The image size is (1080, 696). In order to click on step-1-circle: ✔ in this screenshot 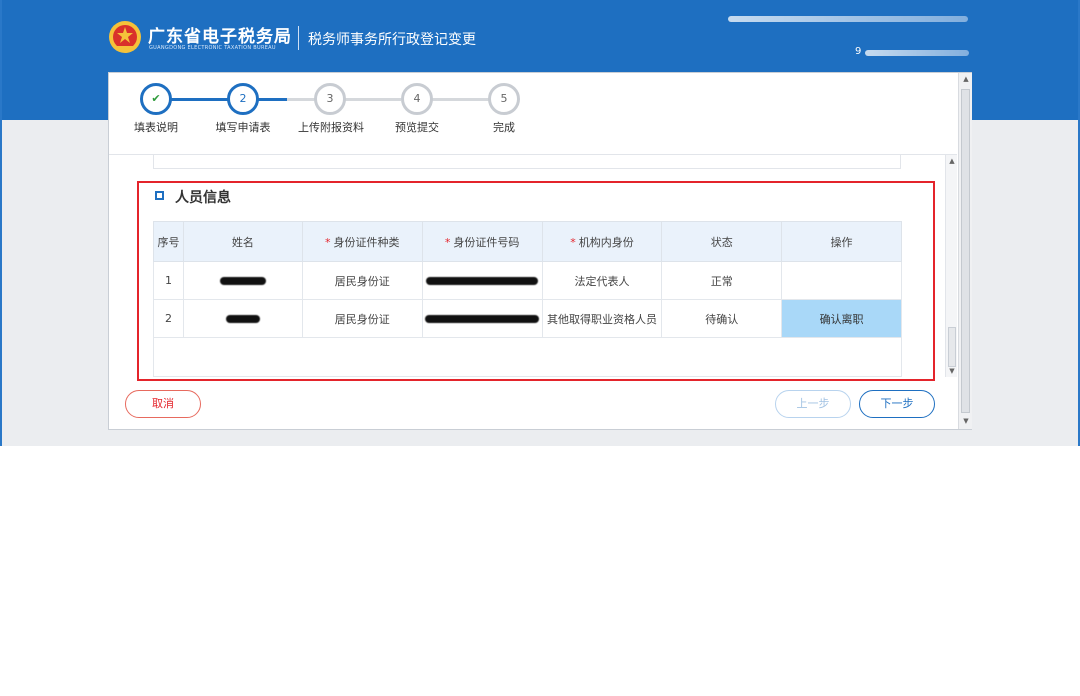, I will do `click(156, 99)`.